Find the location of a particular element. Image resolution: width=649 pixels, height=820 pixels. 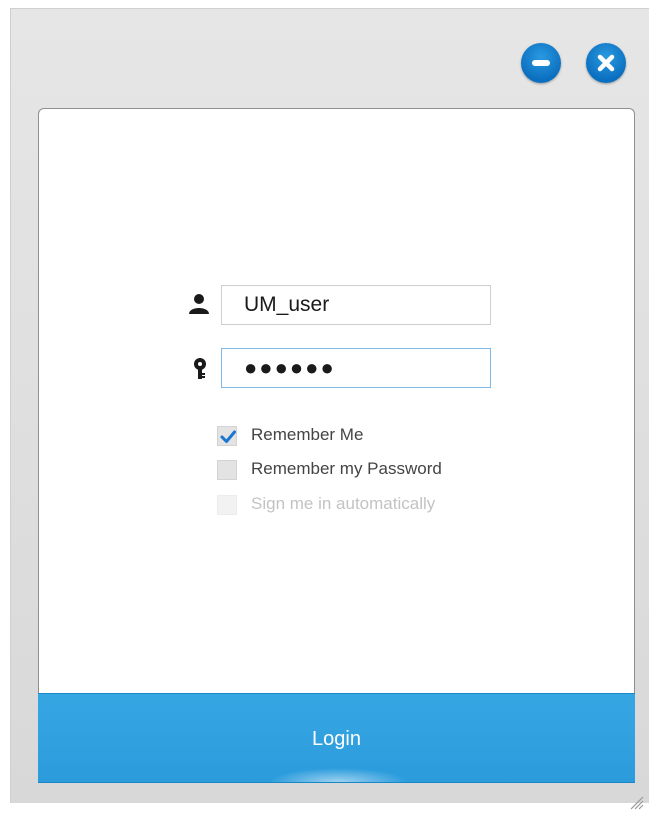

minus-icon is located at coordinates (541, 63).